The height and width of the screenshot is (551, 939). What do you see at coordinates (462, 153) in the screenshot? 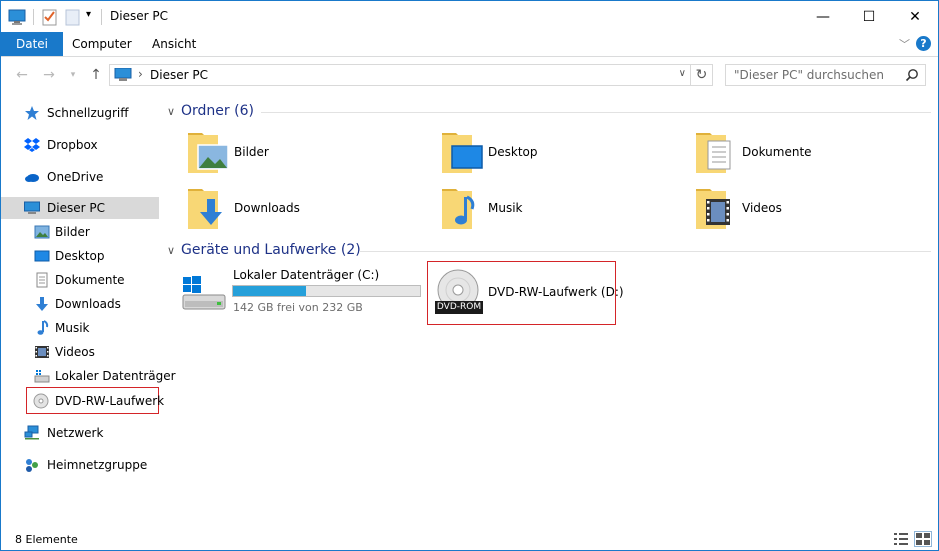
I see `desktop-folder-icon` at bounding box center [462, 153].